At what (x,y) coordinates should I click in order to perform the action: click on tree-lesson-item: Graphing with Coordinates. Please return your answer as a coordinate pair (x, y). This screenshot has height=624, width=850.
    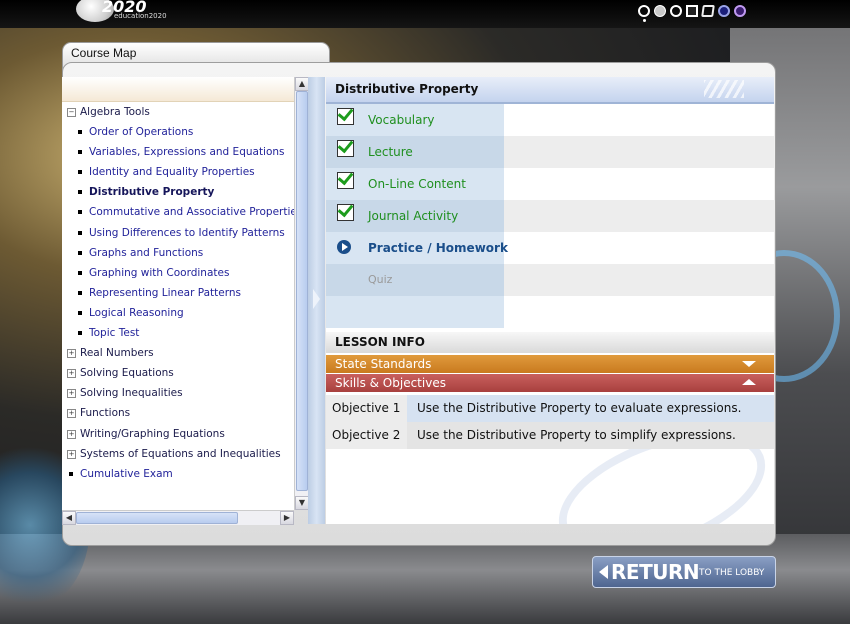
    Looking at the image, I should click on (178, 273).